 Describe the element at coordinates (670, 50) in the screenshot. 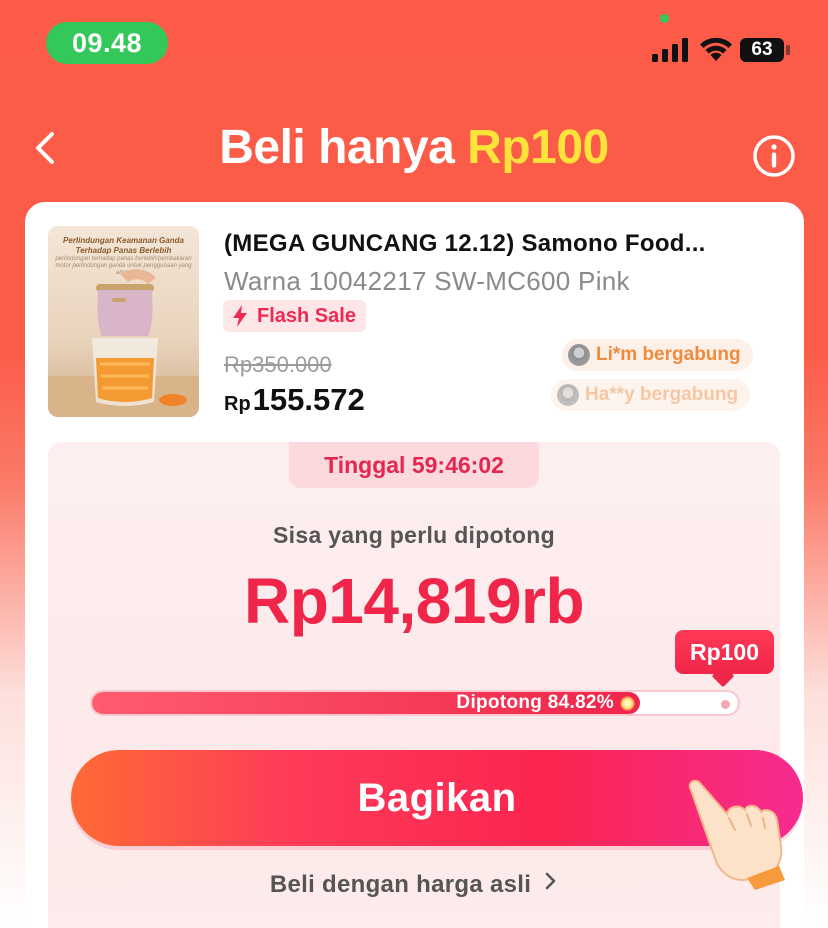

I see `cellular-signal-icon` at that location.